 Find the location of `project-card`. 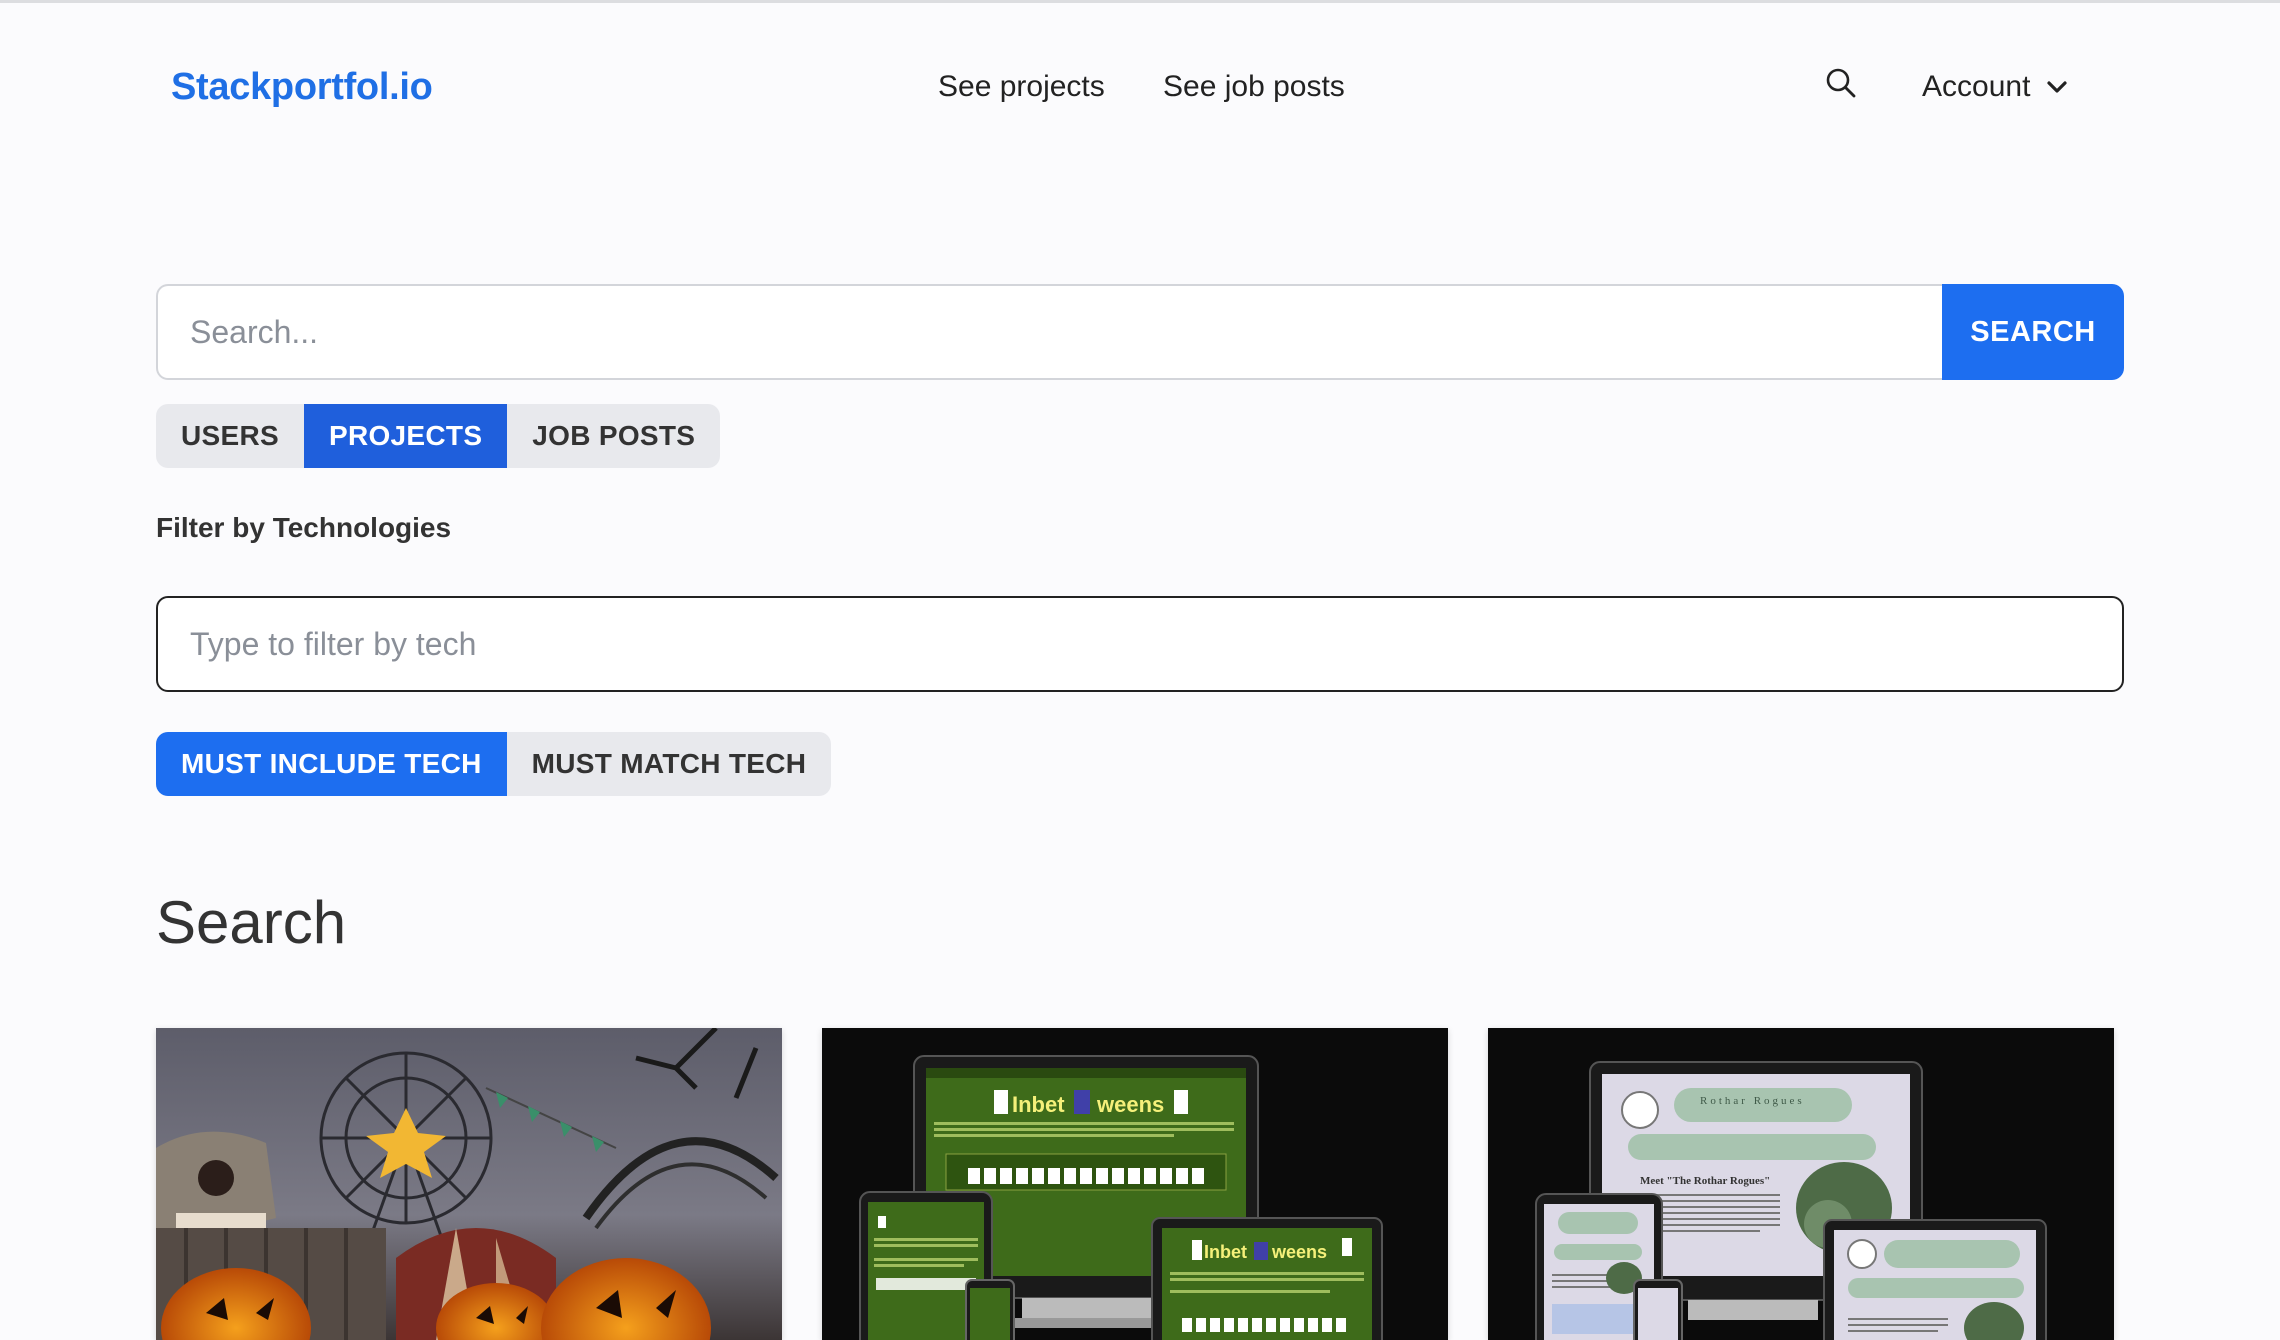

project-card is located at coordinates (469, 1184).